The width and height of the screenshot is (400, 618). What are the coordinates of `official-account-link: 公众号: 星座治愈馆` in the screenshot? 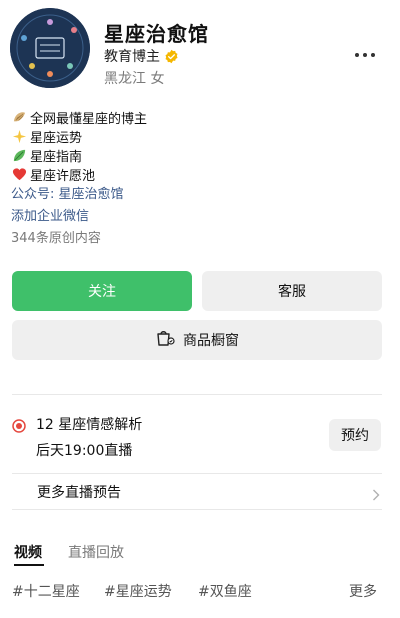 It's located at (196, 195).